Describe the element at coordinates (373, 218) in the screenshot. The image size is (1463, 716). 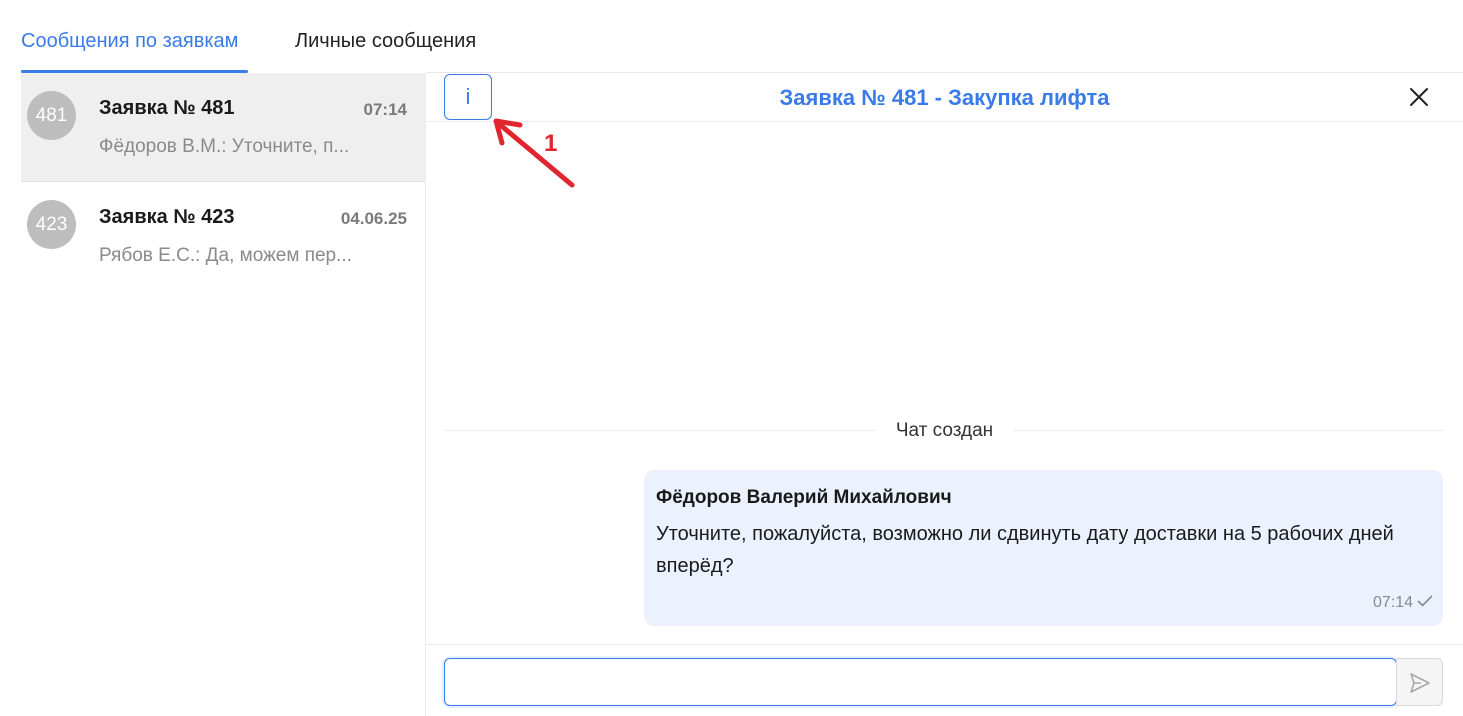
I see `conversation-time: 04.06.25` at that location.